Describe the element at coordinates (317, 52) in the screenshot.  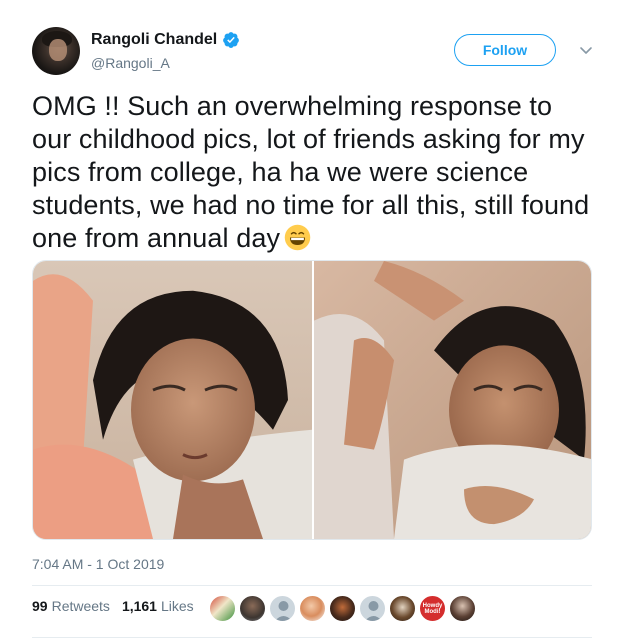
I see `tweet-header: Rangoli Chandel @Rangoli_A Follow` at that location.